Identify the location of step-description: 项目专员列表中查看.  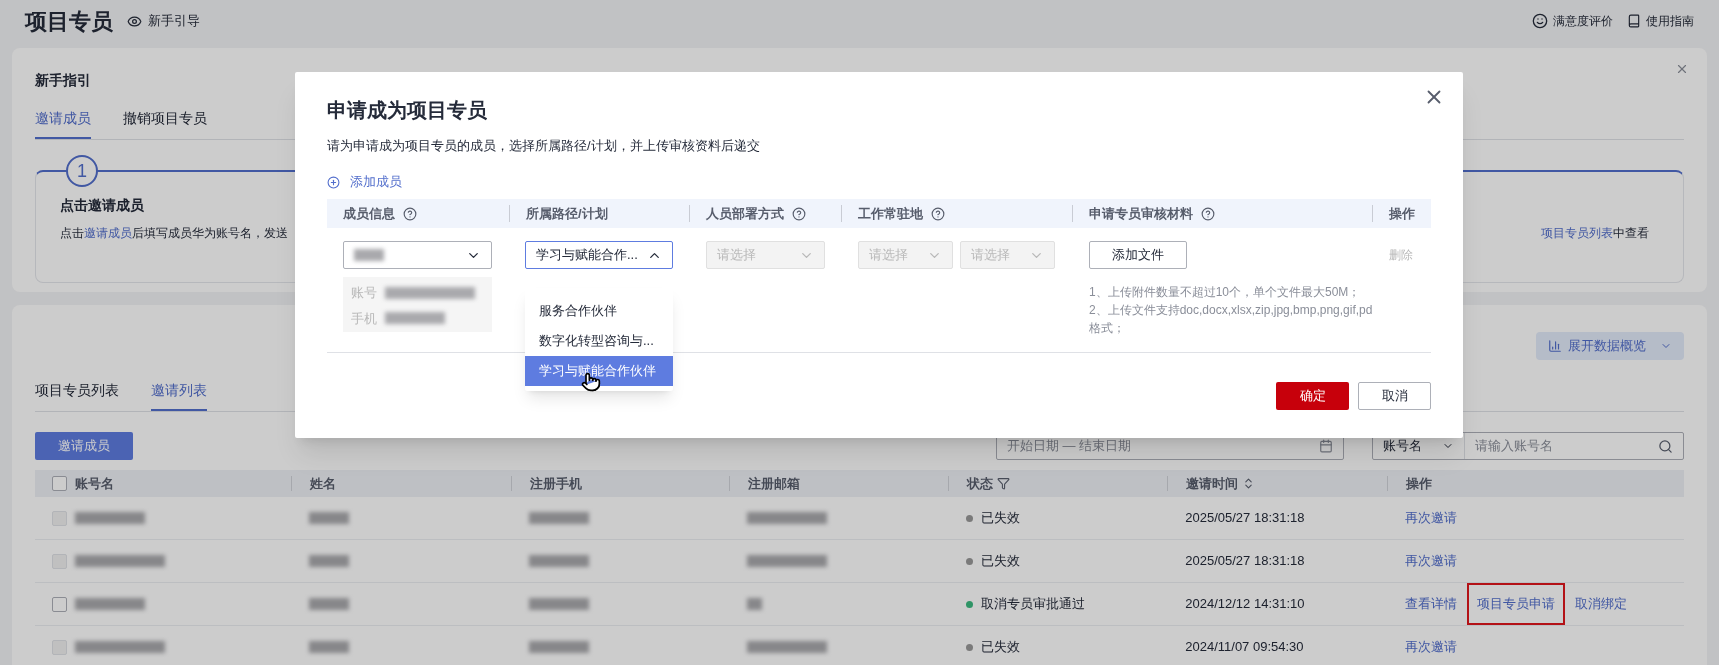
(1595, 233).